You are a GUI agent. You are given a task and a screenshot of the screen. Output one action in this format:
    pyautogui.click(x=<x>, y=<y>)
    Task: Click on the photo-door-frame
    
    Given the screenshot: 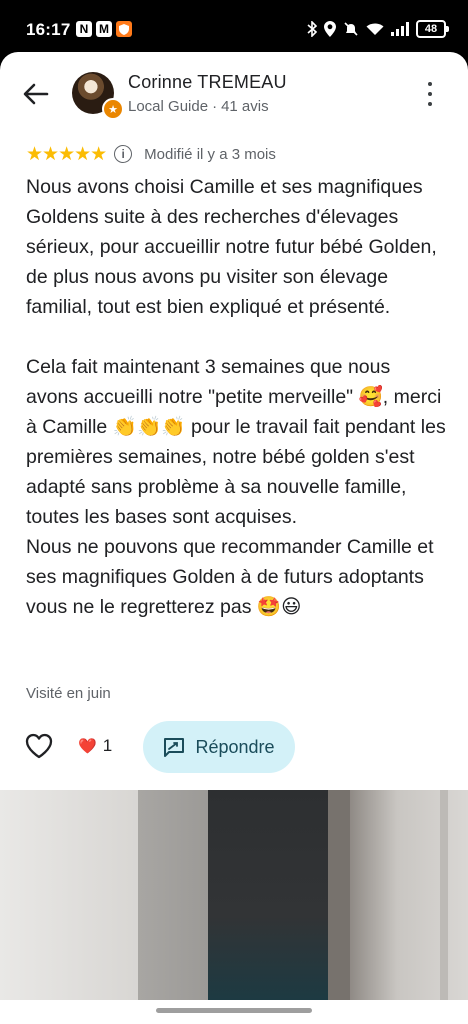 What is the action you would take?
    pyautogui.click(x=173, y=895)
    